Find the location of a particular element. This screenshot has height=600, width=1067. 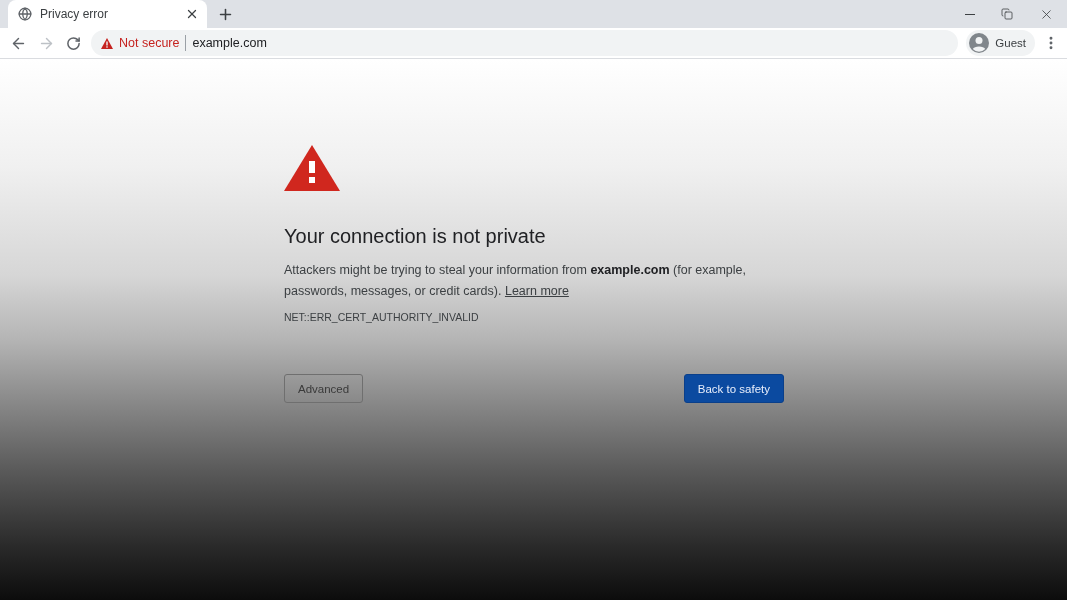

minimize-button is located at coordinates (970, 14).